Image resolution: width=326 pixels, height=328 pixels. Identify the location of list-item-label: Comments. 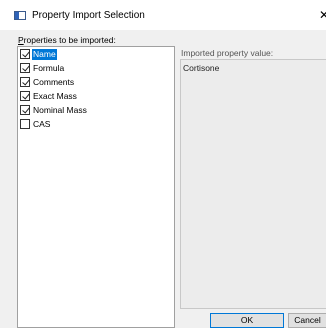
(54, 82).